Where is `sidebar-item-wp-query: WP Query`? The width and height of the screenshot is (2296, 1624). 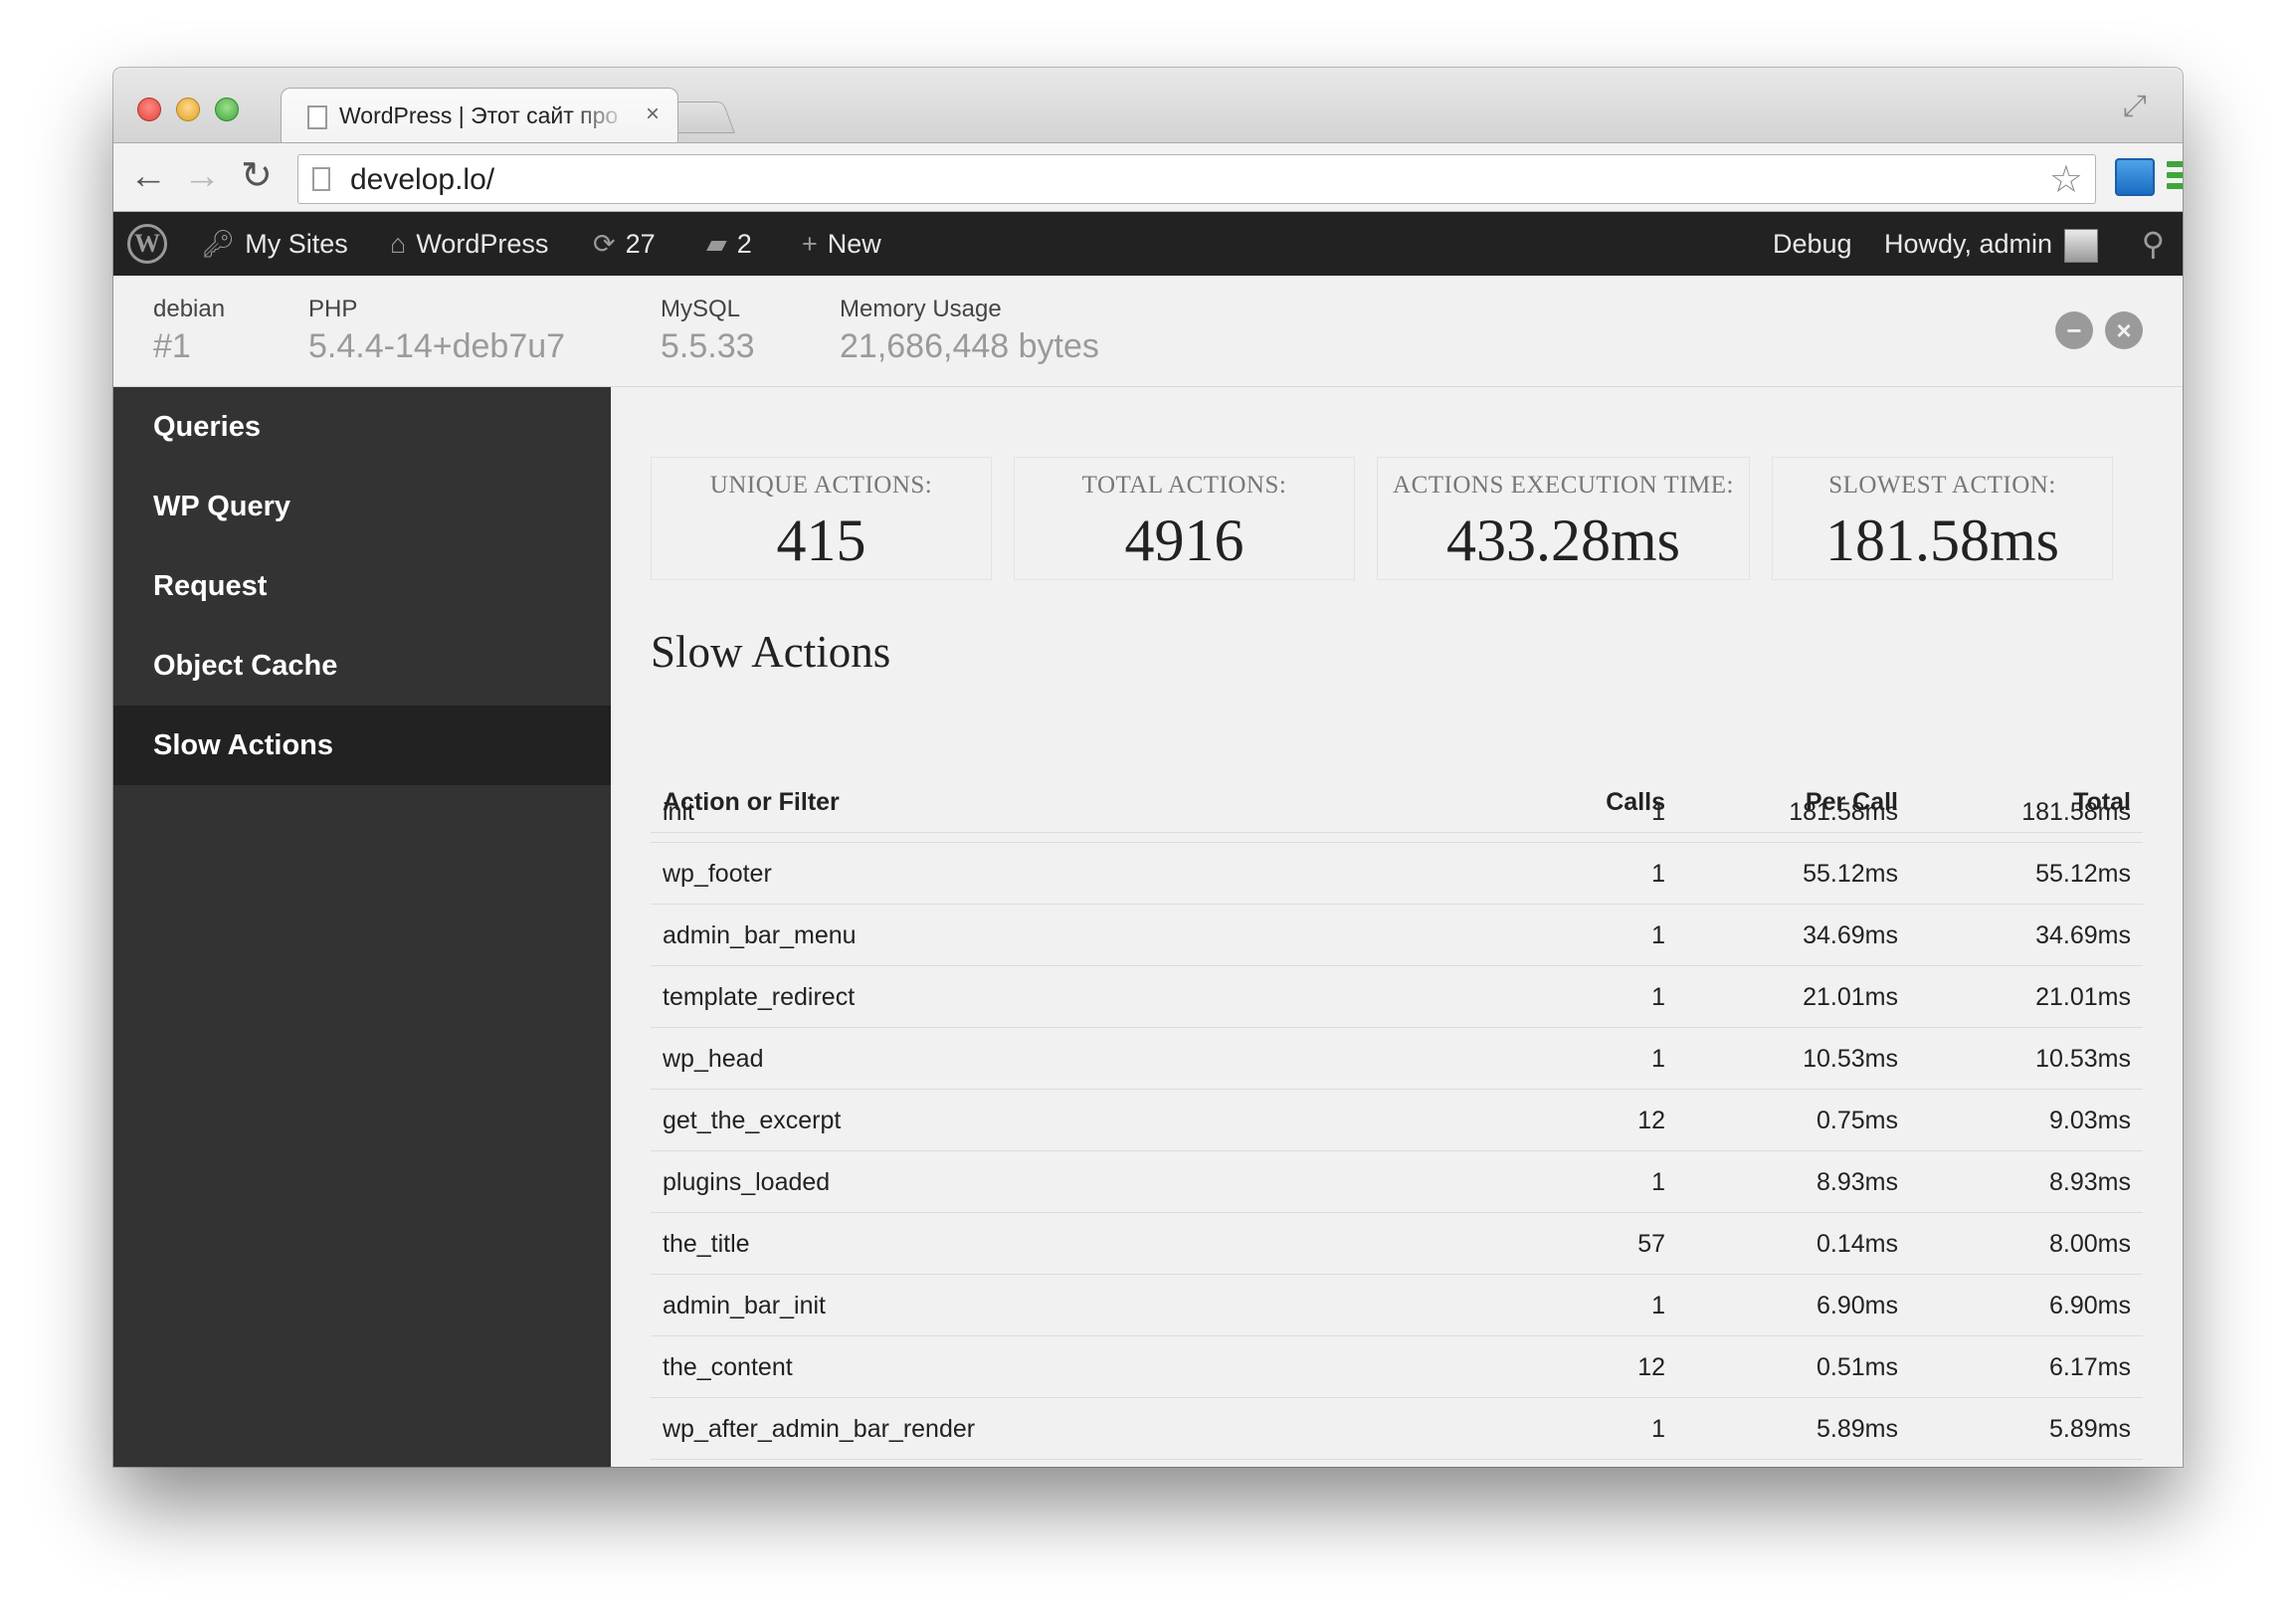 sidebar-item-wp-query: WP Query is located at coordinates (362, 507).